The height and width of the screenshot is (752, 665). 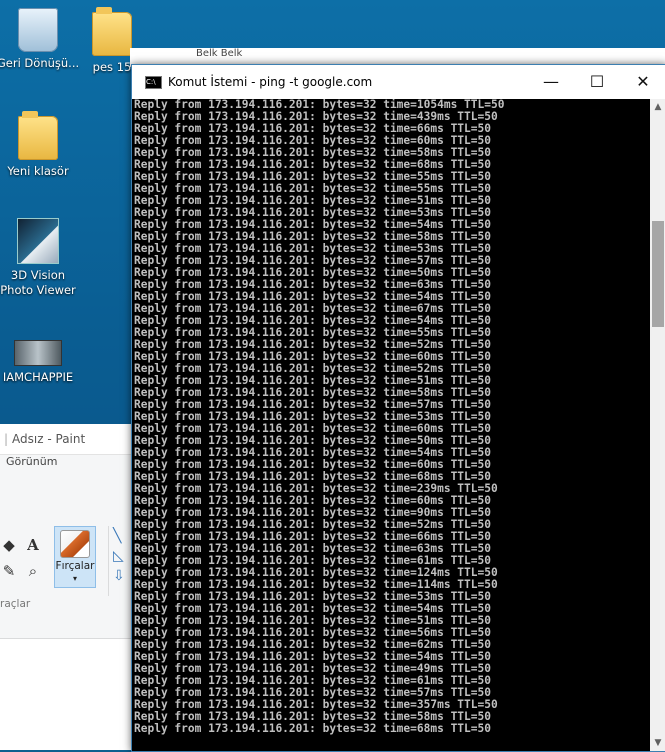 I want to click on scroll-down-arrow-icon: ▼, so click(x=657, y=743).